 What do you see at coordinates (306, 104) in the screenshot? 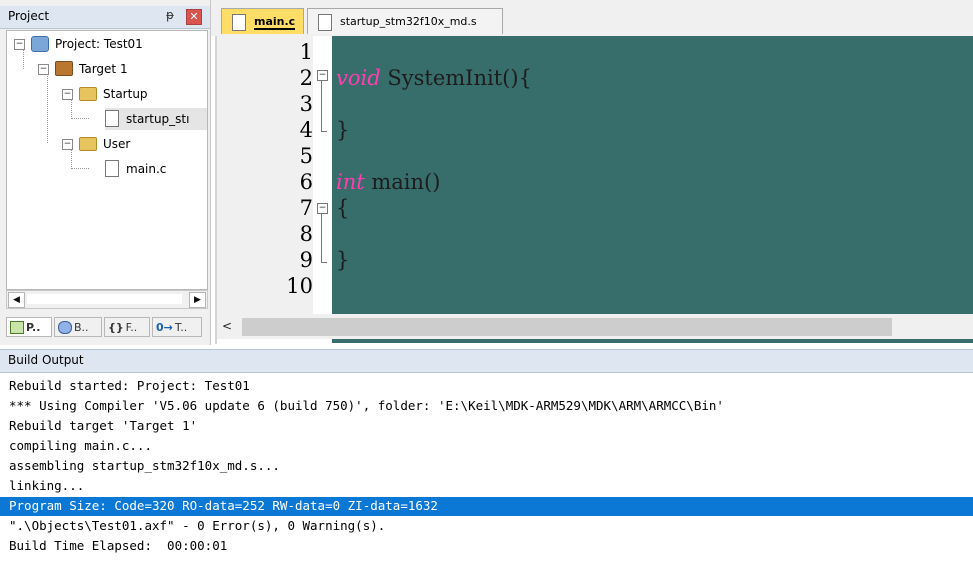
I see `line-number: 3` at bounding box center [306, 104].